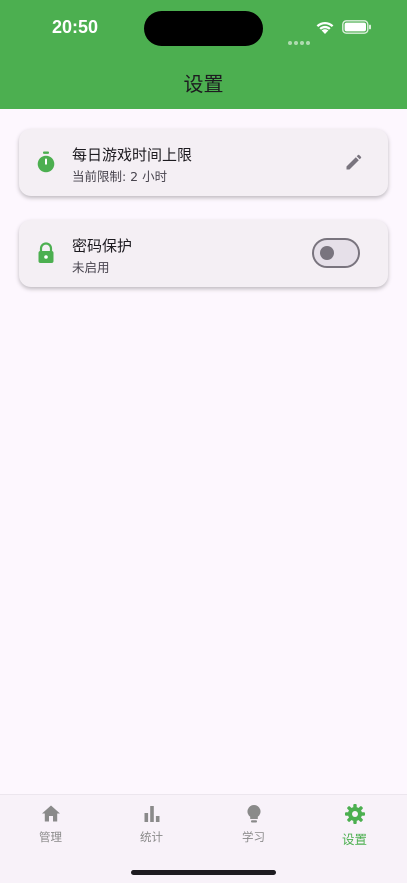 This screenshot has height=883, width=407. Describe the element at coordinates (102, 246) in the screenshot. I see `setting-title: 密码保护` at that location.